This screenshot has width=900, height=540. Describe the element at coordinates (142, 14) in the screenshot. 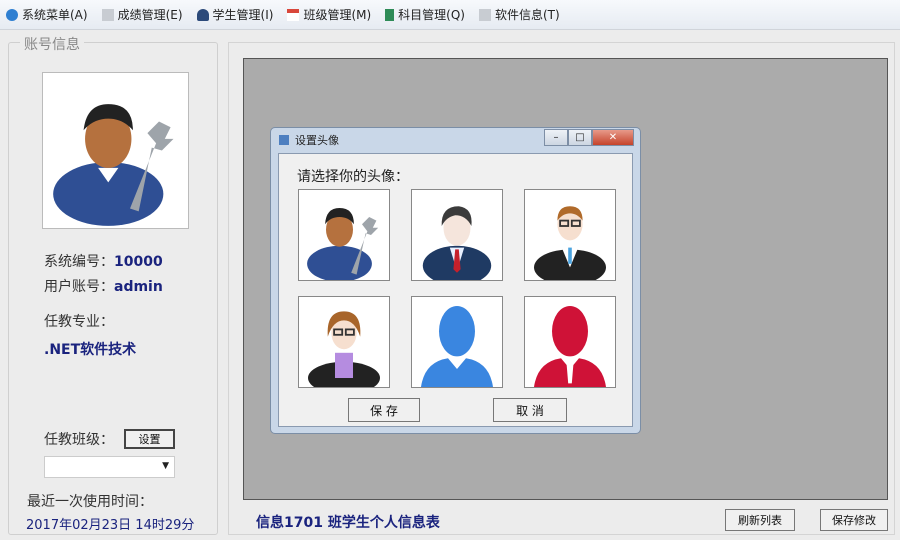

I see `menu-grades: 成绩管理(E)` at that location.